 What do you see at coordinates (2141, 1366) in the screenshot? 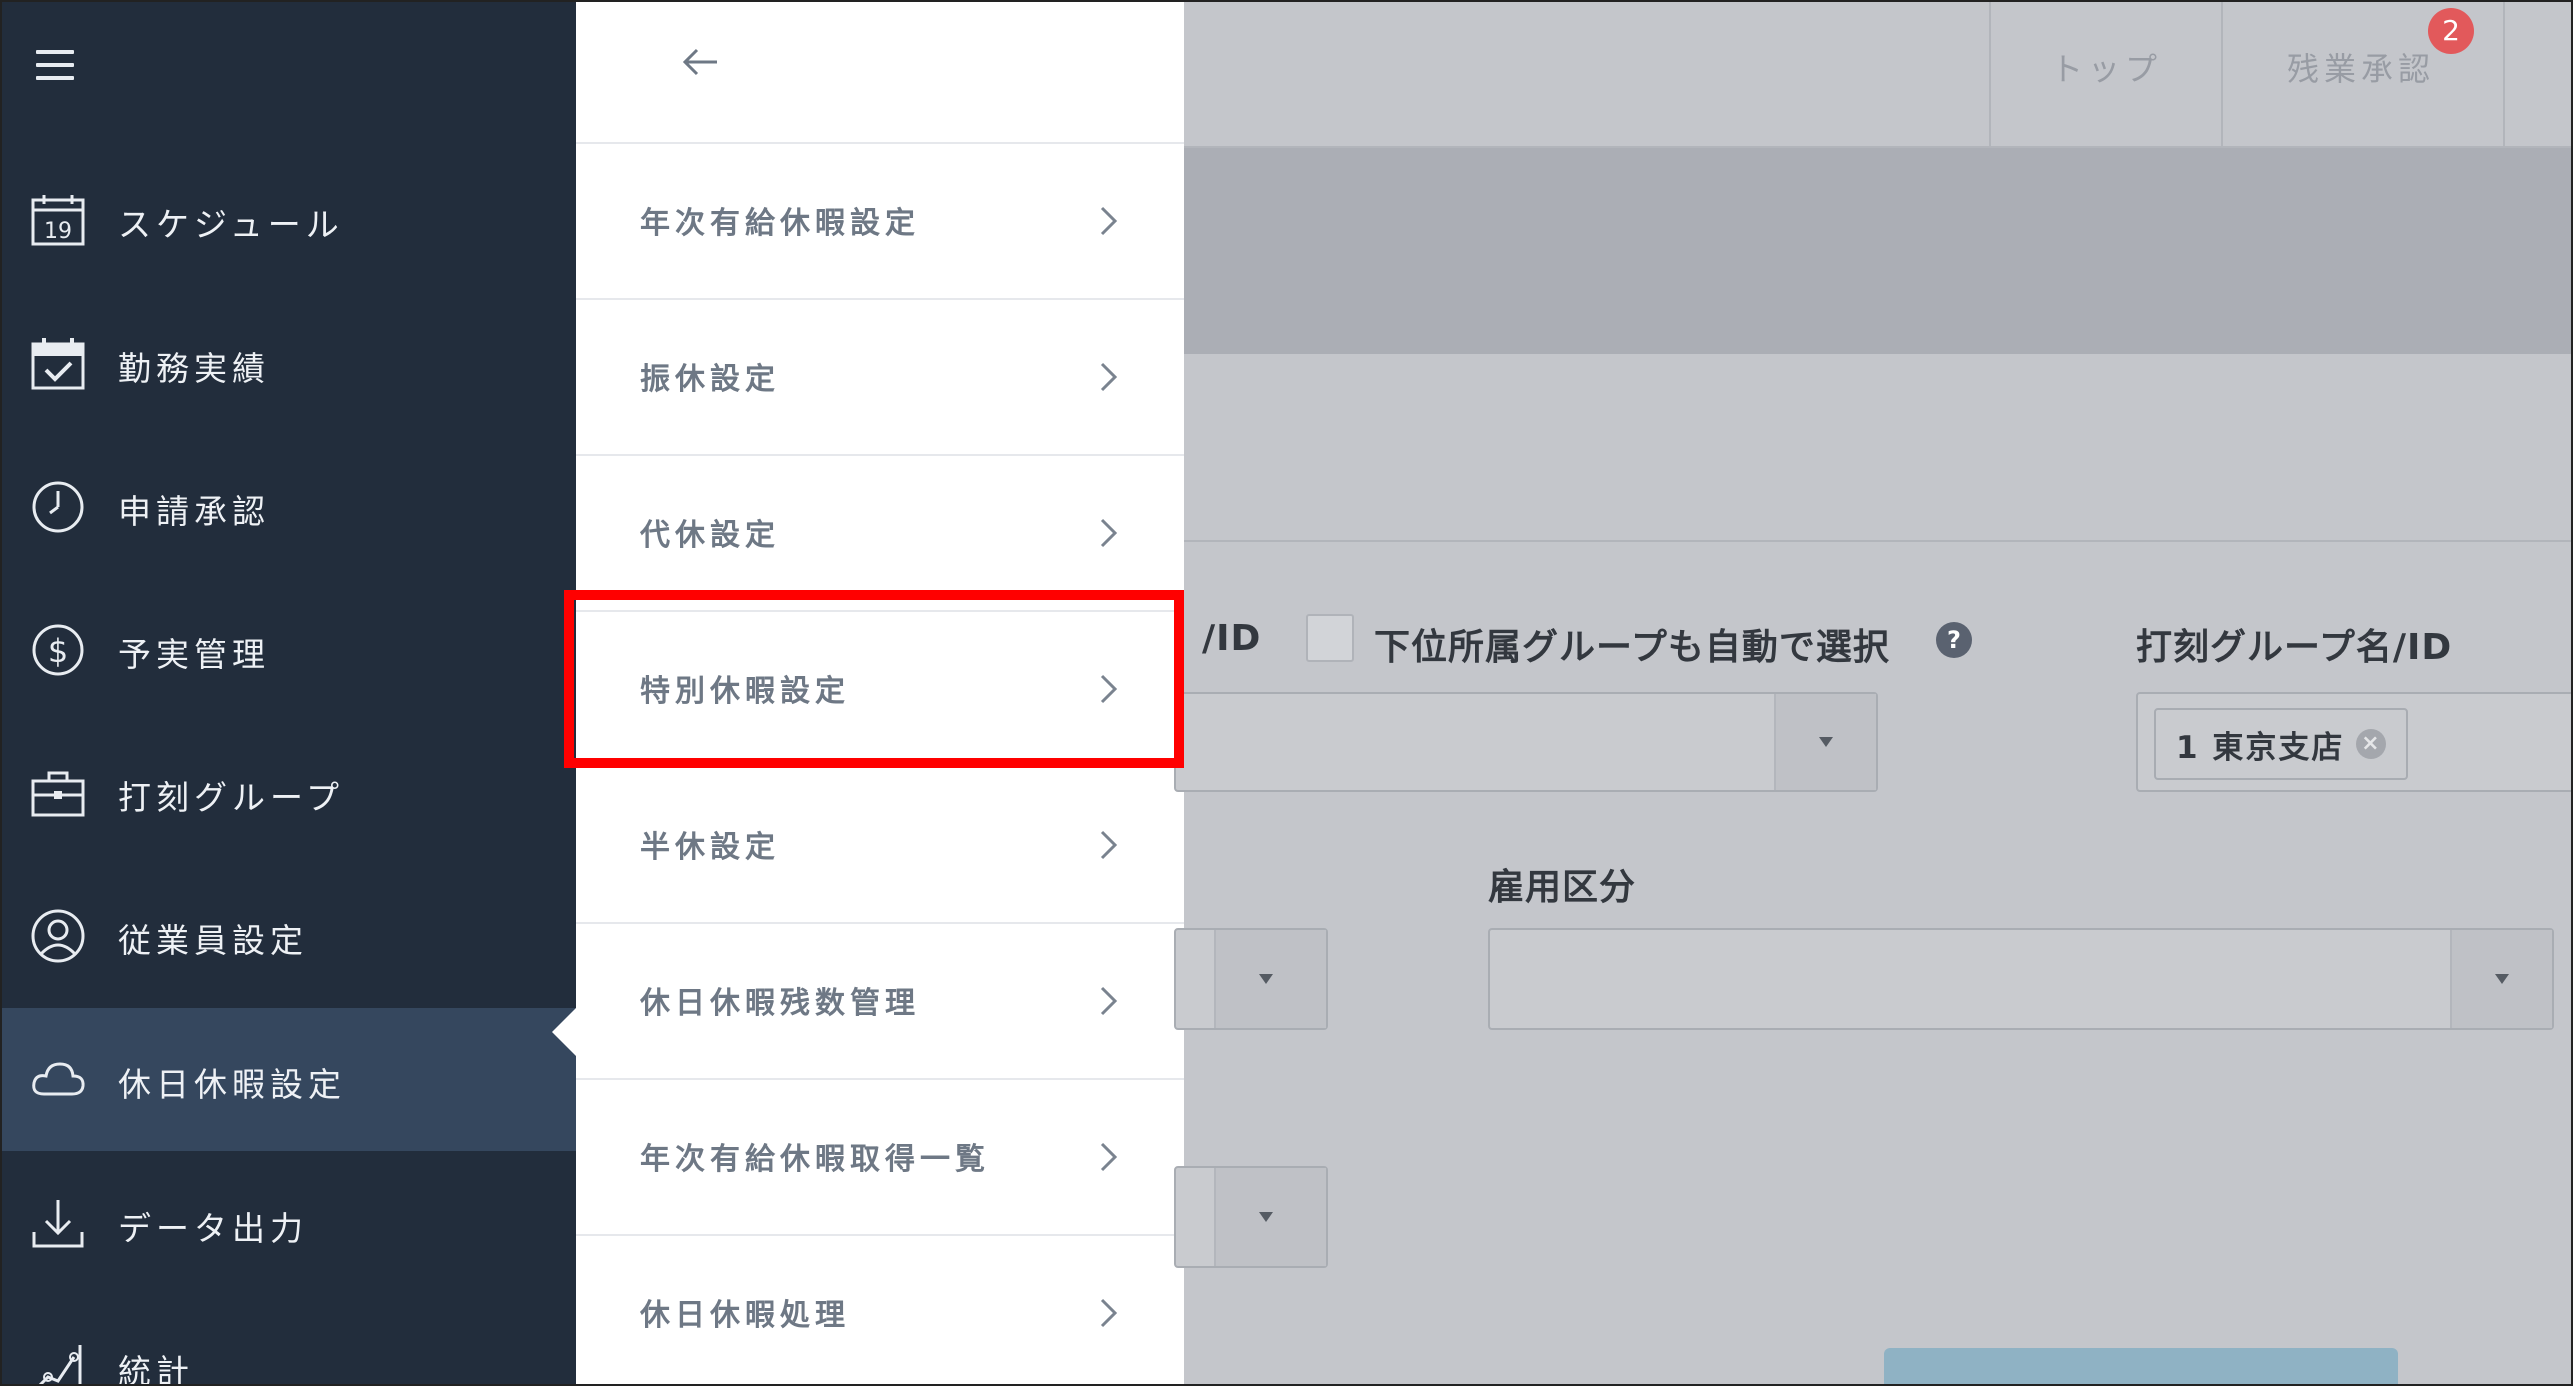
I see `search-button` at bounding box center [2141, 1366].